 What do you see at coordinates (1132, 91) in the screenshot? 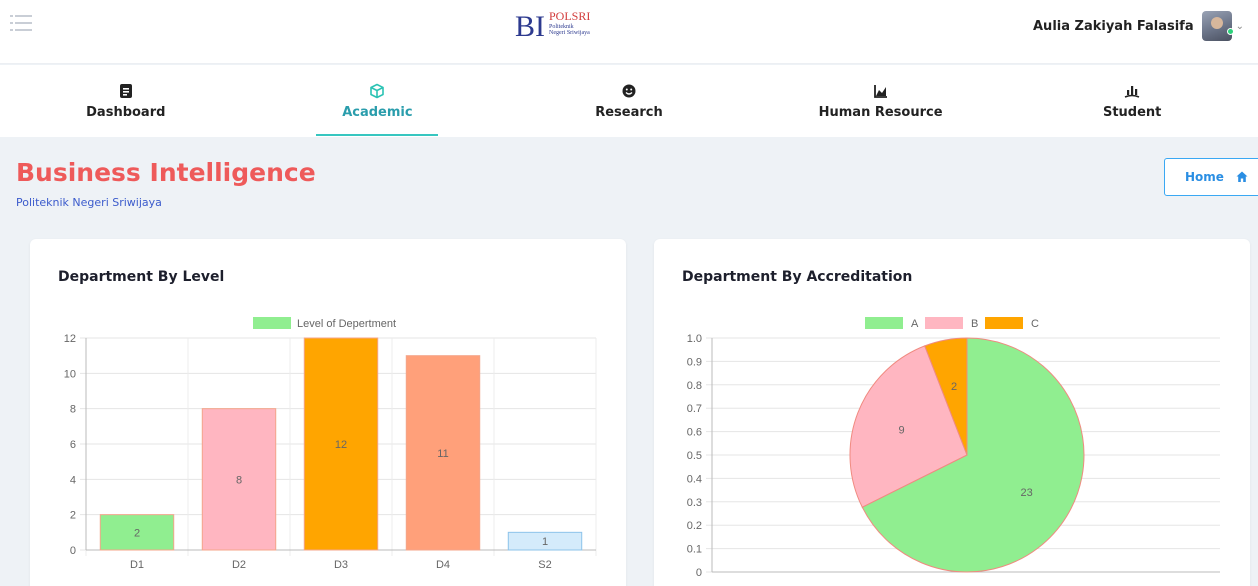
I see `bar-chart-icon` at bounding box center [1132, 91].